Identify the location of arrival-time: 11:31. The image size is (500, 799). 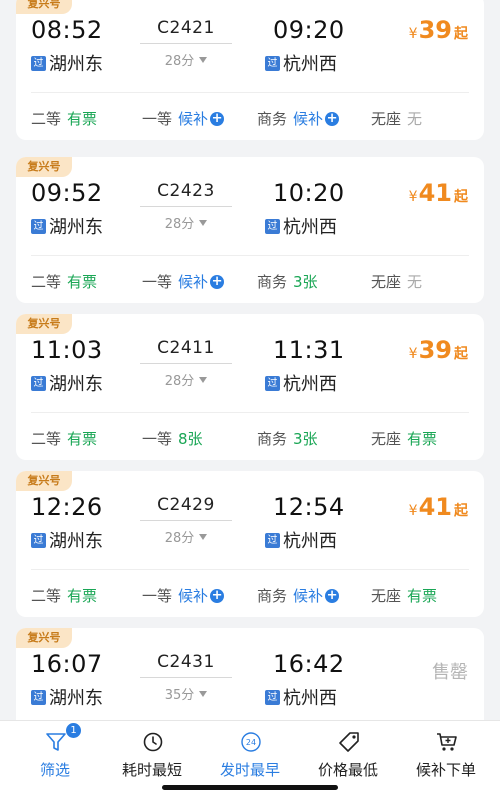
(309, 350).